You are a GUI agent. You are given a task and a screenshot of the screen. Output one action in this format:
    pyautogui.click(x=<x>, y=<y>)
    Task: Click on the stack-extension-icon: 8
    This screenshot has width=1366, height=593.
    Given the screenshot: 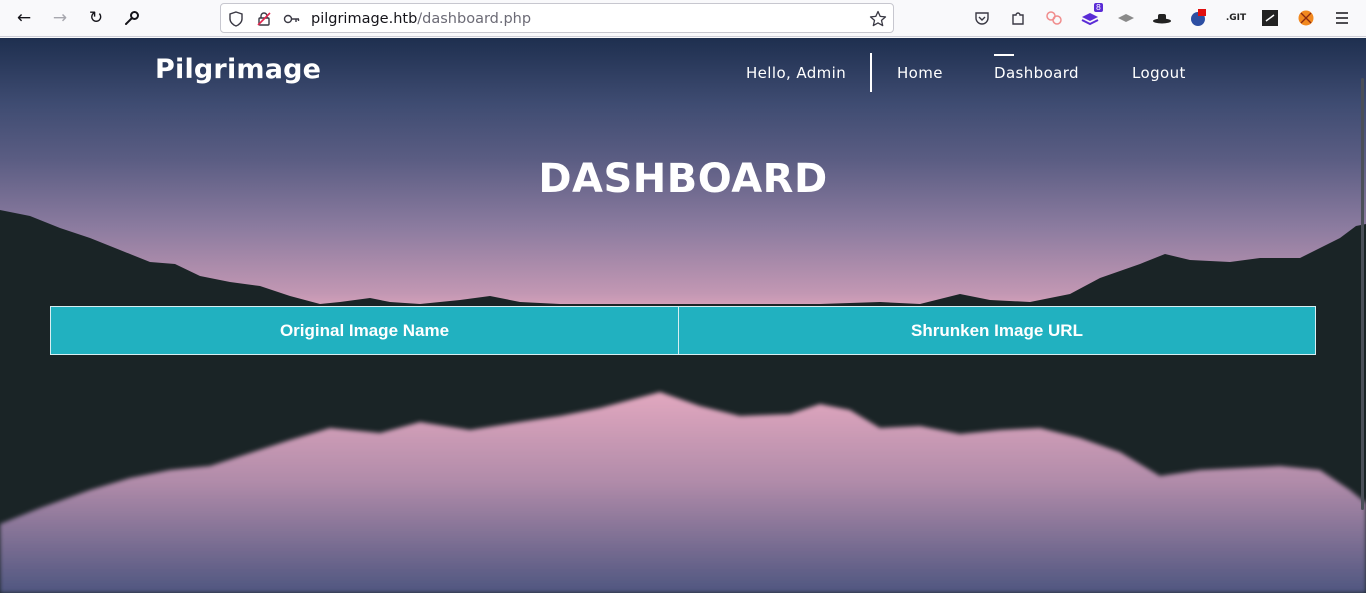 What is the action you would take?
    pyautogui.click(x=1091, y=16)
    